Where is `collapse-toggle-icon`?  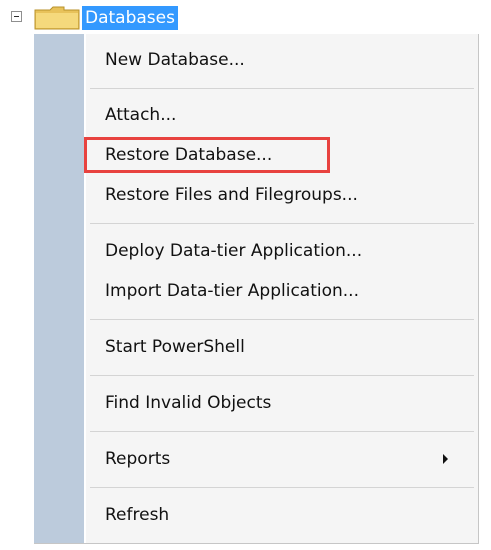
collapse-toggle-icon is located at coordinates (16, 16).